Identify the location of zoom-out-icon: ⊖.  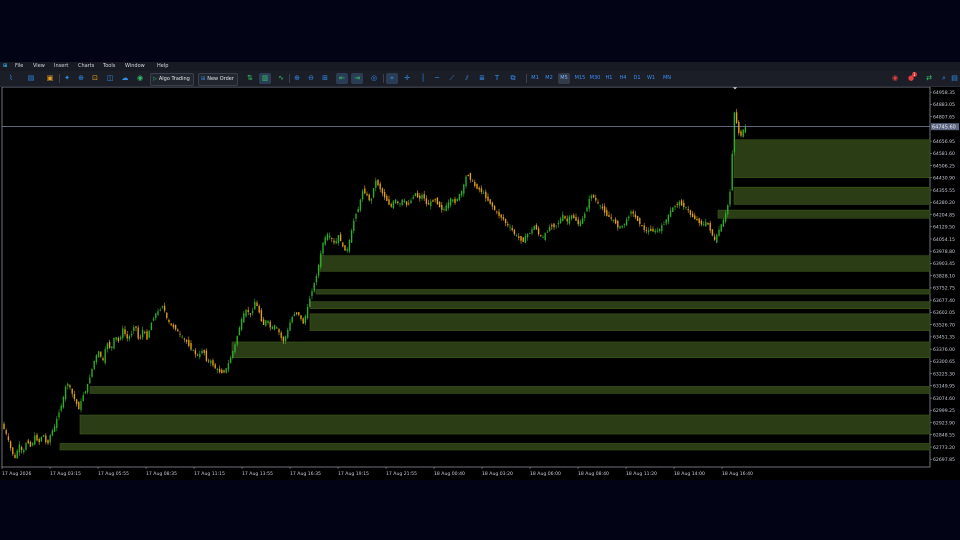
(311, 78).